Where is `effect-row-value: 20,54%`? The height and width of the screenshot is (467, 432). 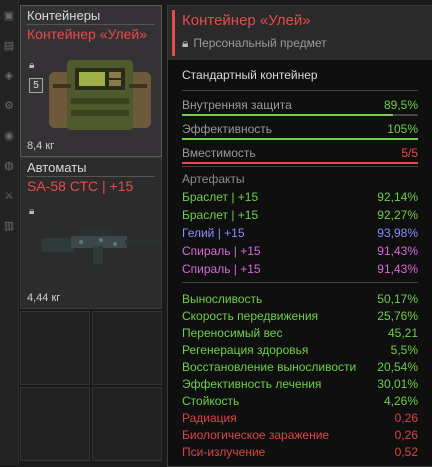 effect-row-value: 20,54% is located at coordinates (397, 367).